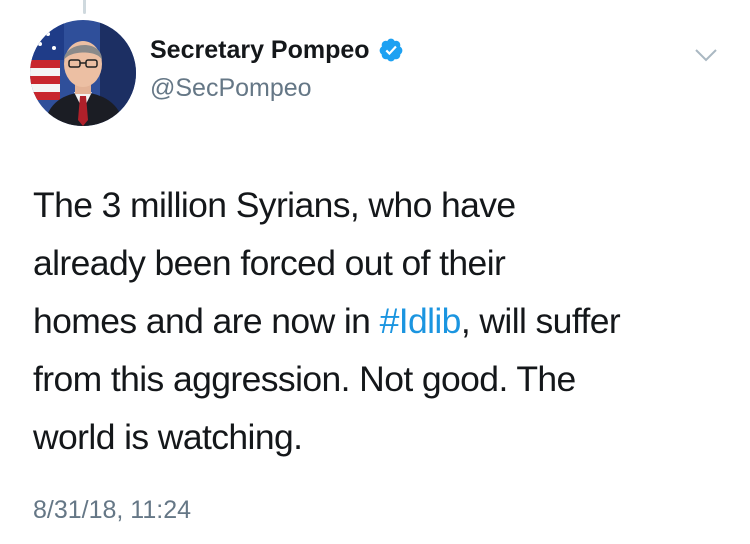 This screenshot has width=750, height=544. I want to click on tweet-text-line: homes and are now in, so click(206, 321).